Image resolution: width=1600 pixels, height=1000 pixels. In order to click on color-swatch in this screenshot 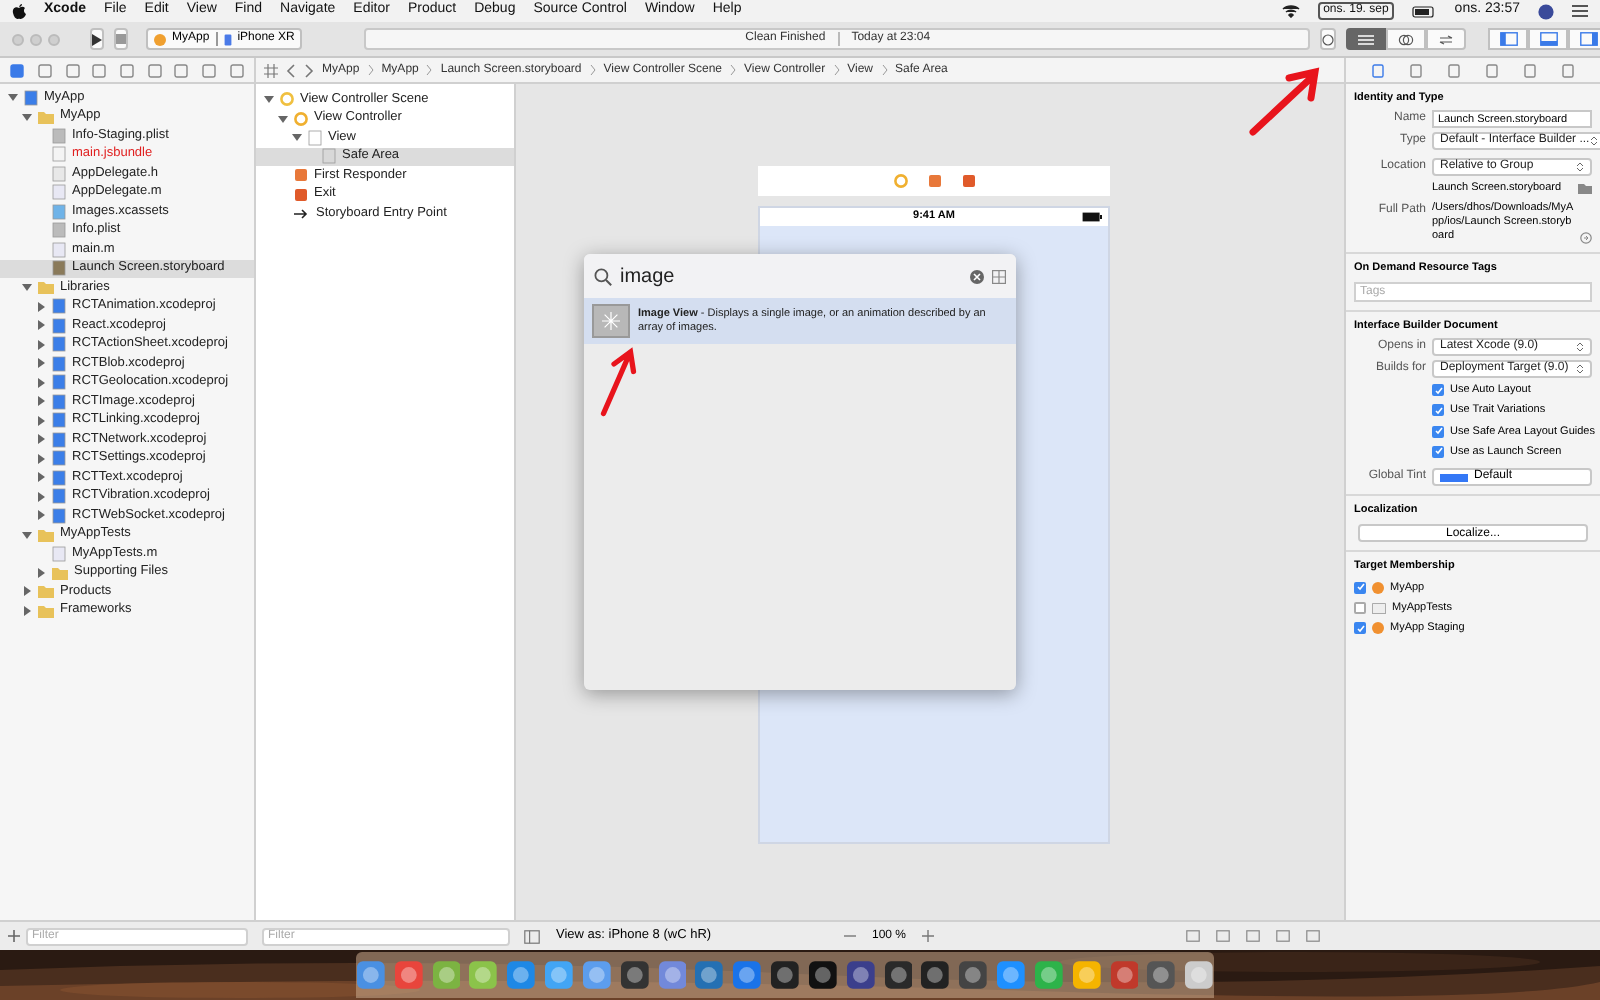, I will do `click(1454, 477)`.